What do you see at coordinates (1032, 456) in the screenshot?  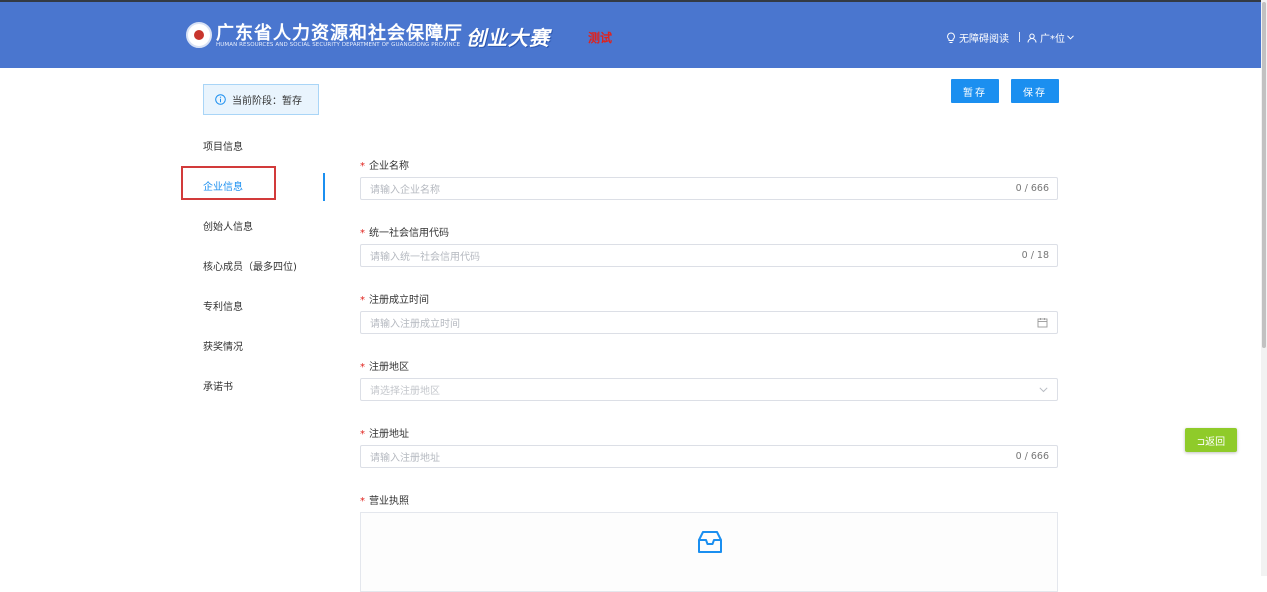 I see `reg-address-counter: 0 / 666` at bounding box center [1032, 456].